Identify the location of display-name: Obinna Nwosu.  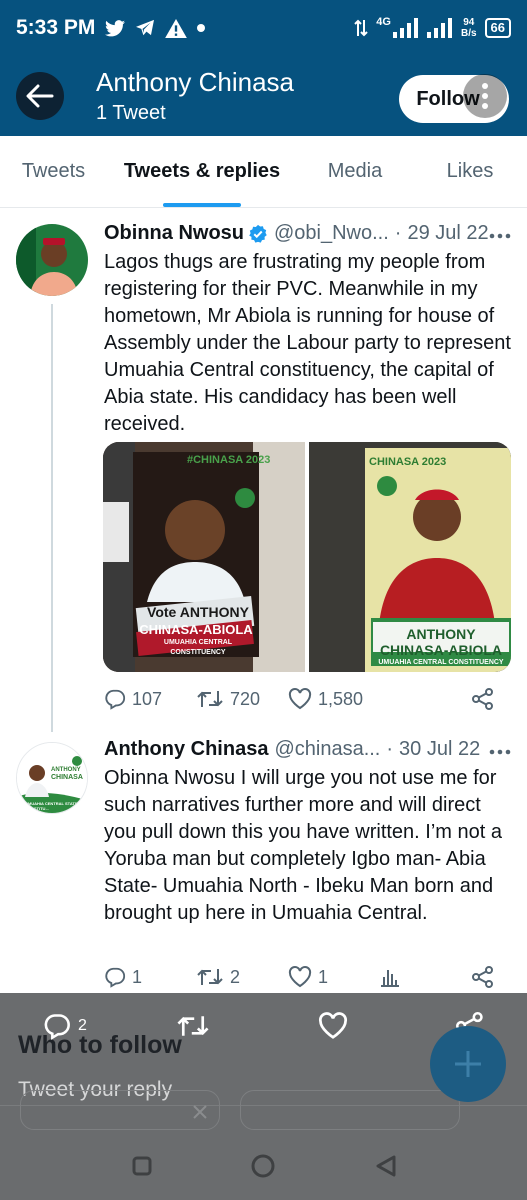
(174, 233).